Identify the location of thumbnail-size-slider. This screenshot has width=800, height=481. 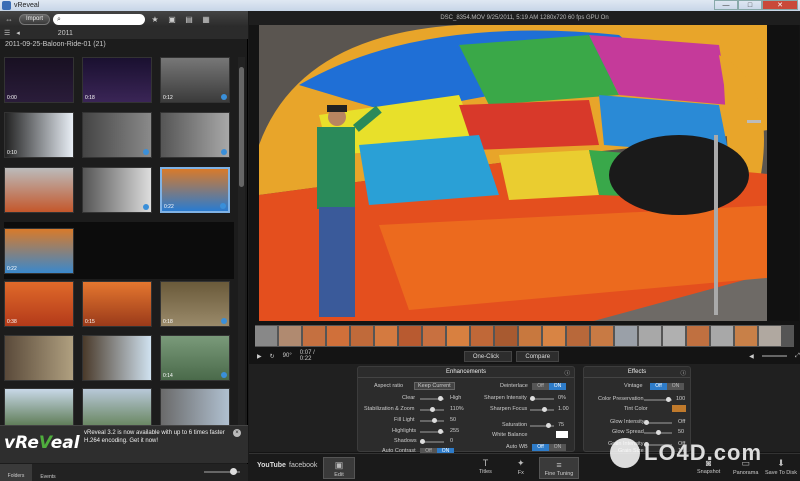
(222, 471).